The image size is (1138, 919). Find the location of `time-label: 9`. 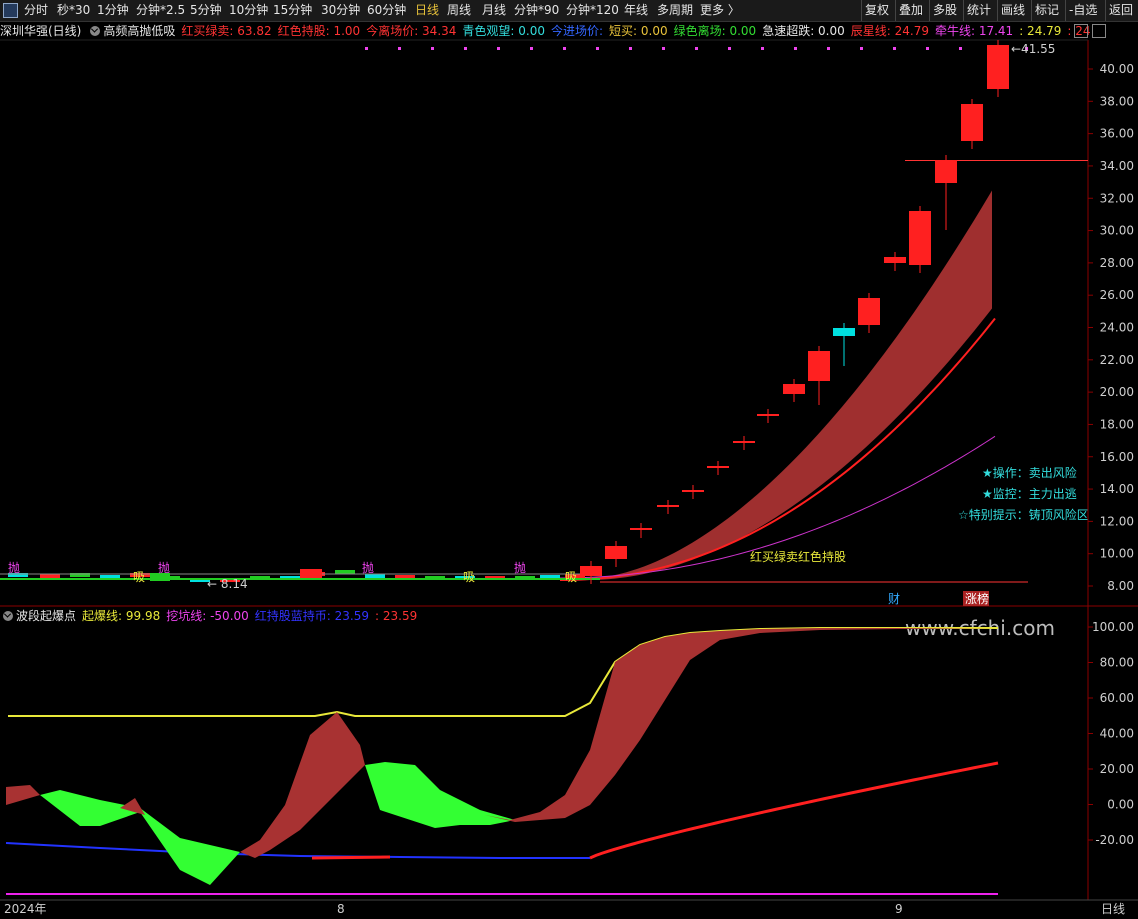

time-label: 9 is located at coordinates (899, 909).